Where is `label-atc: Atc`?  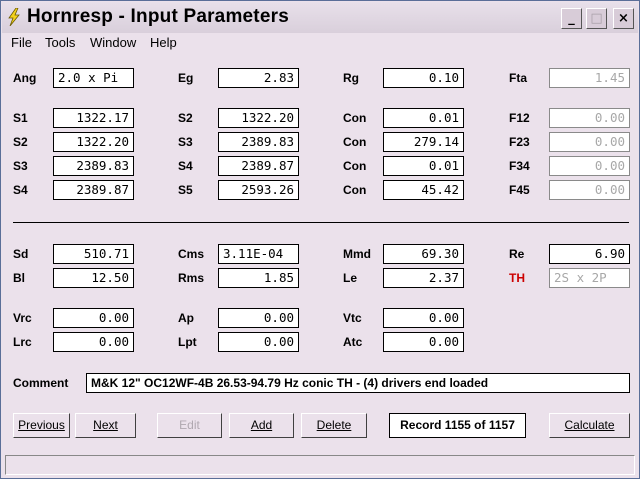 label-atc: Atc is located at coordinates (353, 342).